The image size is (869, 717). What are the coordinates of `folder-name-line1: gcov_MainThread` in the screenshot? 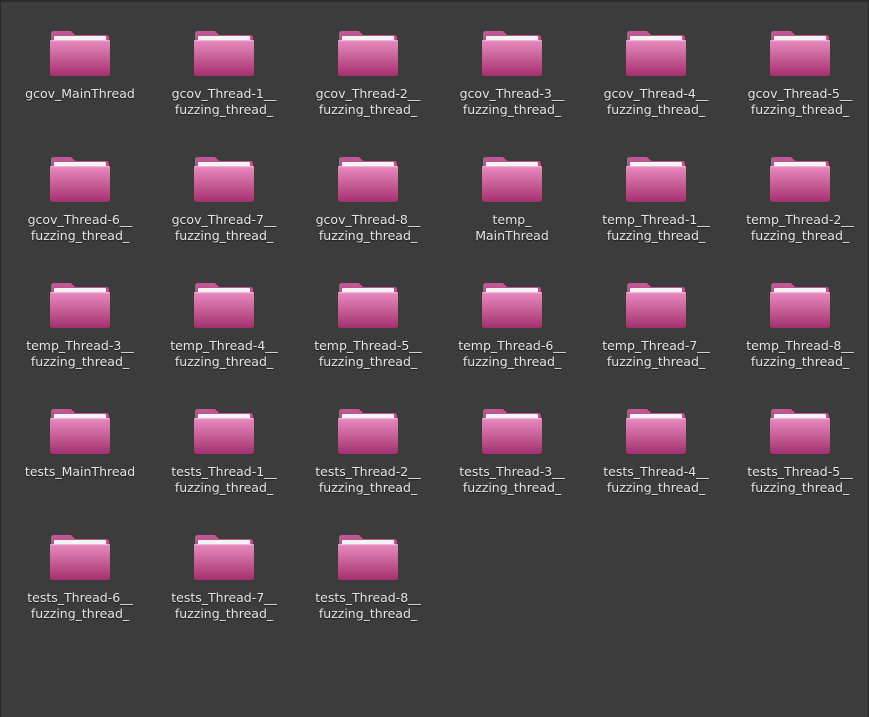 It's located at (80, 93).